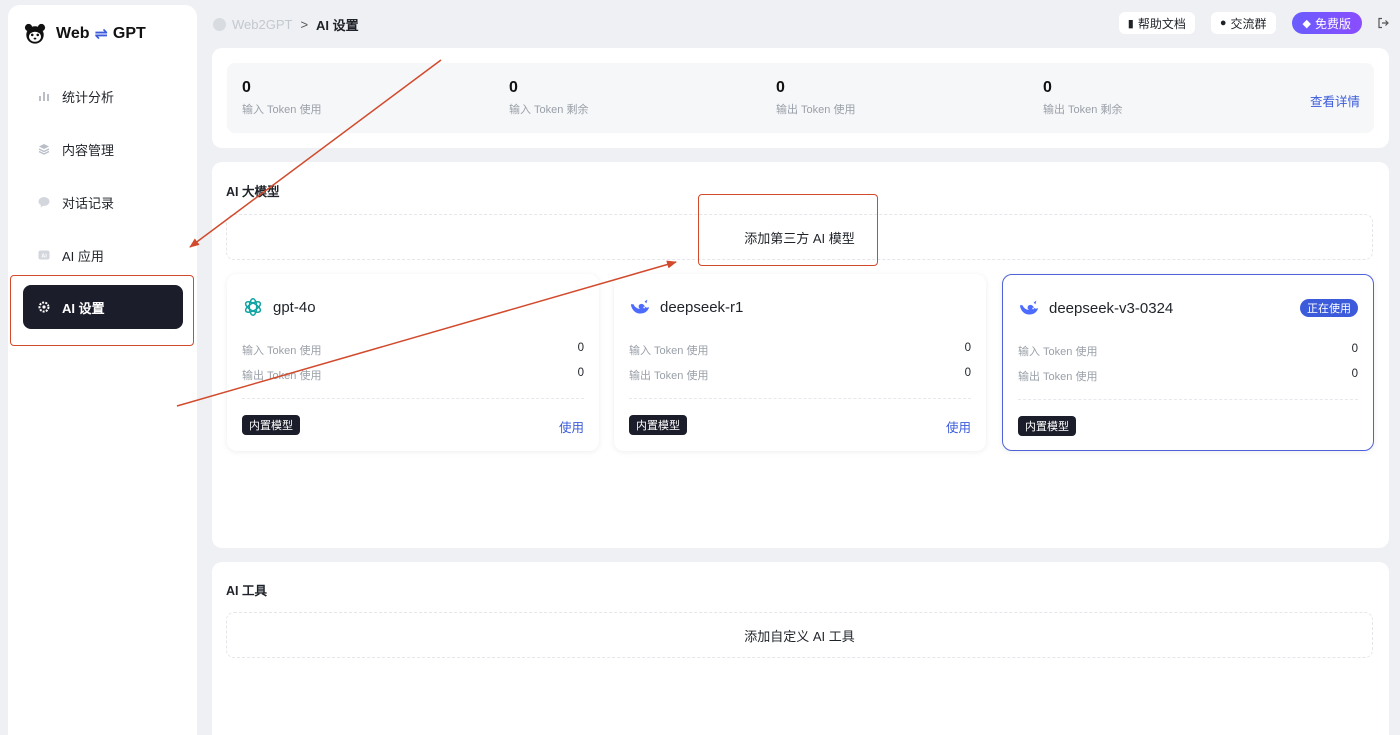 The height and width of the screenshot is (735, 1400). What do you see at coordinates (1306, 23) in the screenshot?
I see `diamond-icon: ◆` at bounding box center [1306, 23].